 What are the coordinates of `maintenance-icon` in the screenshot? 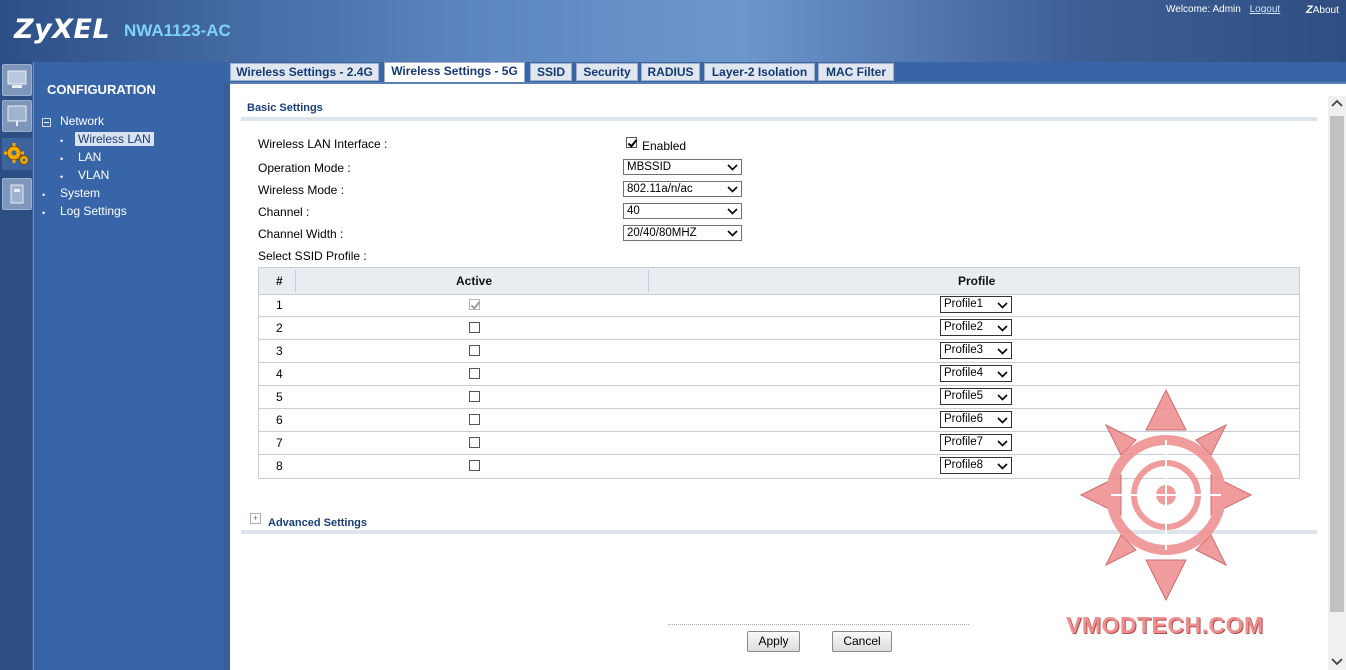 It's located at (17, 194).